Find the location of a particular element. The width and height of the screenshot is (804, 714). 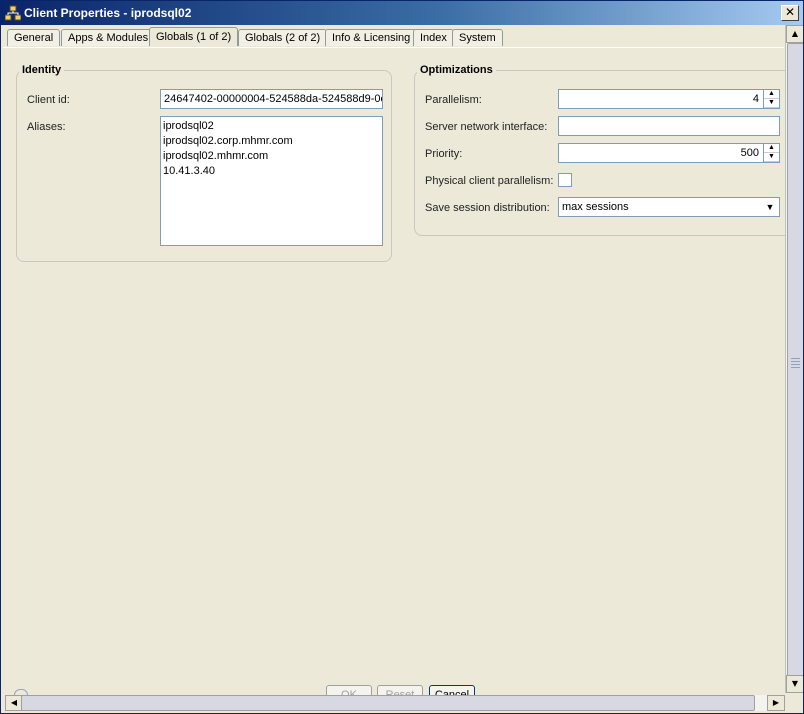

tab-info-licensing: Info & Licensing is located at coordinates (371, 37).